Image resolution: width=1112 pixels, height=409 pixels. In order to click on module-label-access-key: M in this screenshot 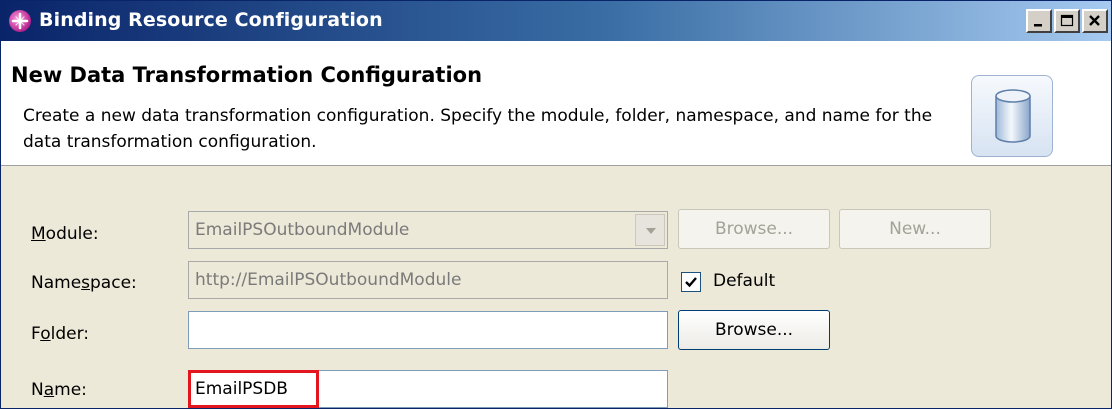, I will do `click(38, 234)`.